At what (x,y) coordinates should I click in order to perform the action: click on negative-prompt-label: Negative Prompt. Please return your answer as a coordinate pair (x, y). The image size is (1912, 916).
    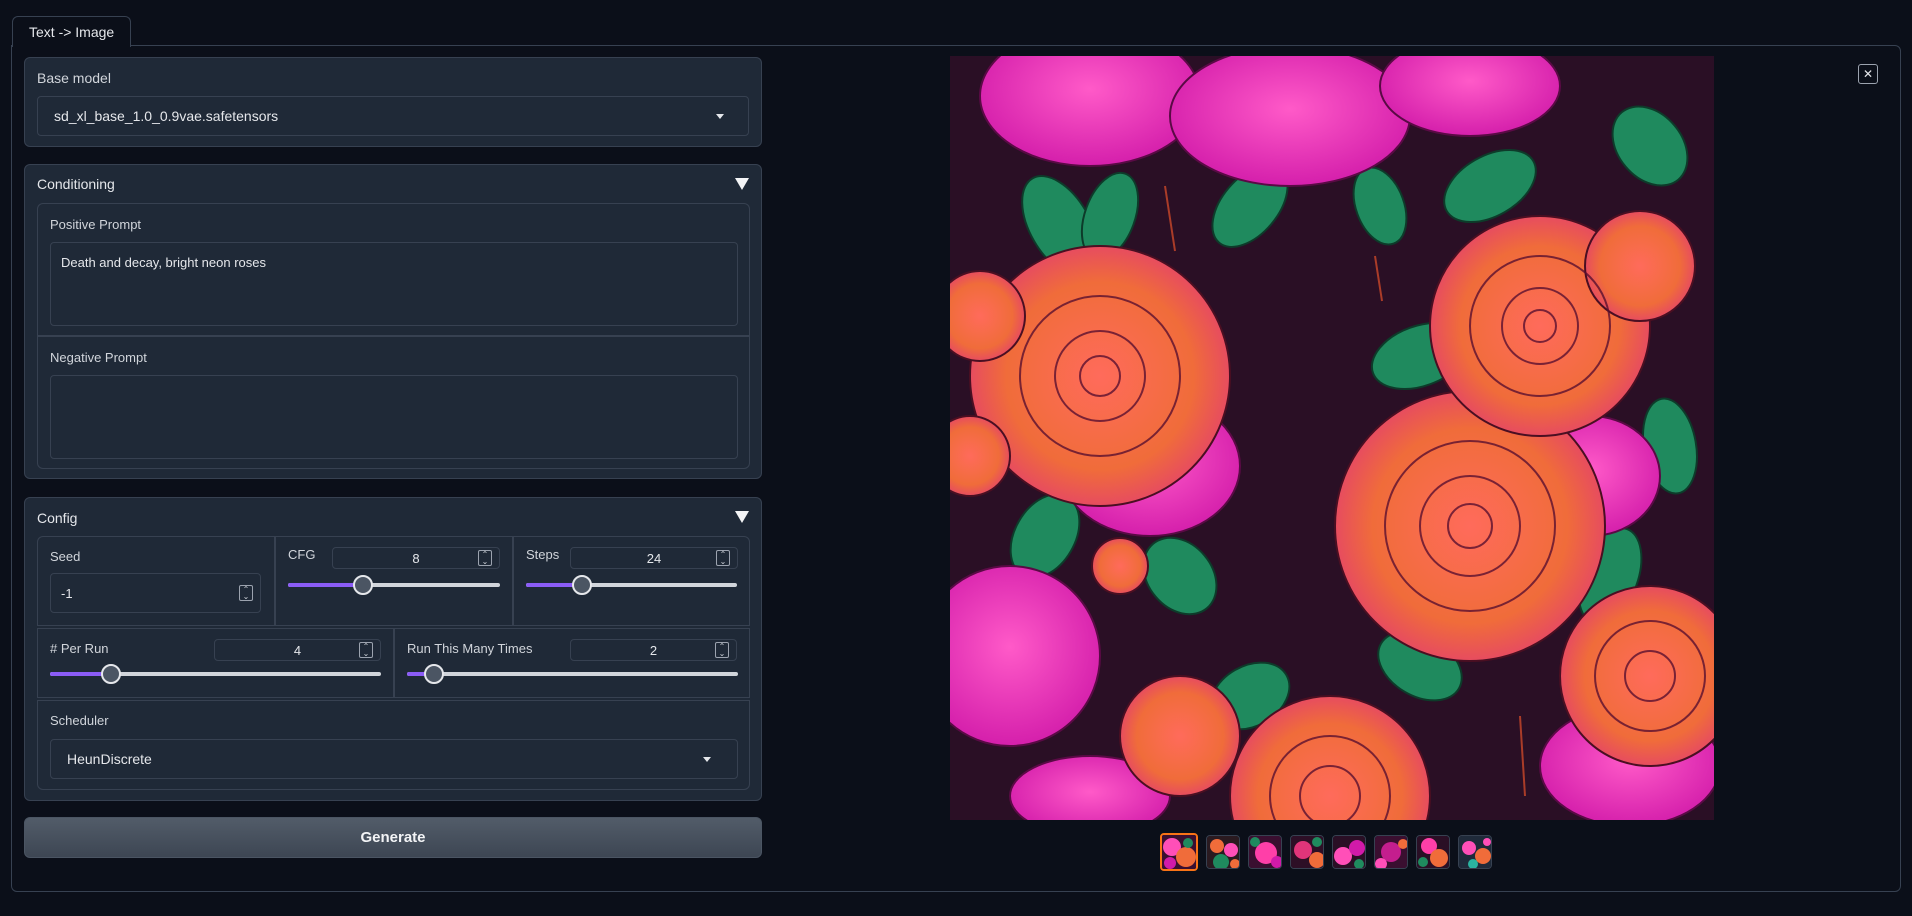
    Looking at the image, I should click on (98, 357).